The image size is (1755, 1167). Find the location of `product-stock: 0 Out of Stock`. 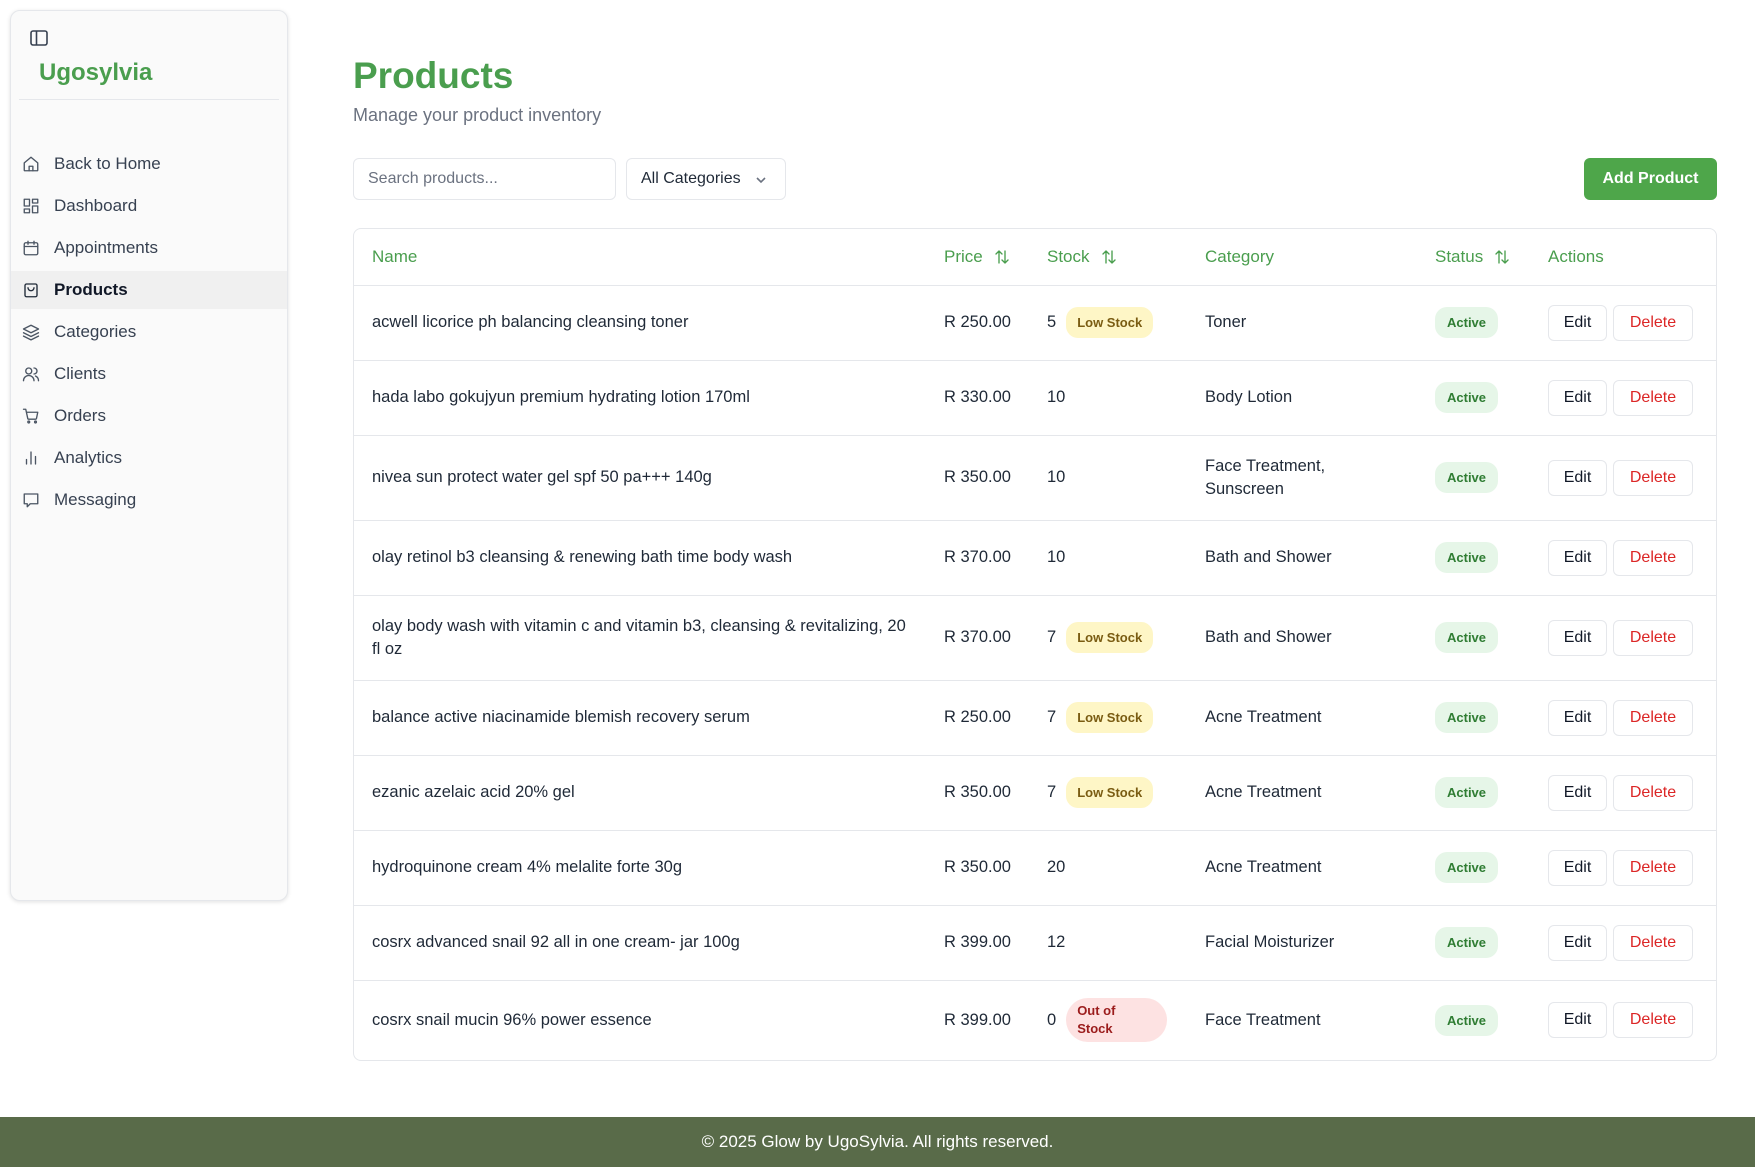

product-stock: 0 Out of Stock is located at coordinates (1108, 1020).